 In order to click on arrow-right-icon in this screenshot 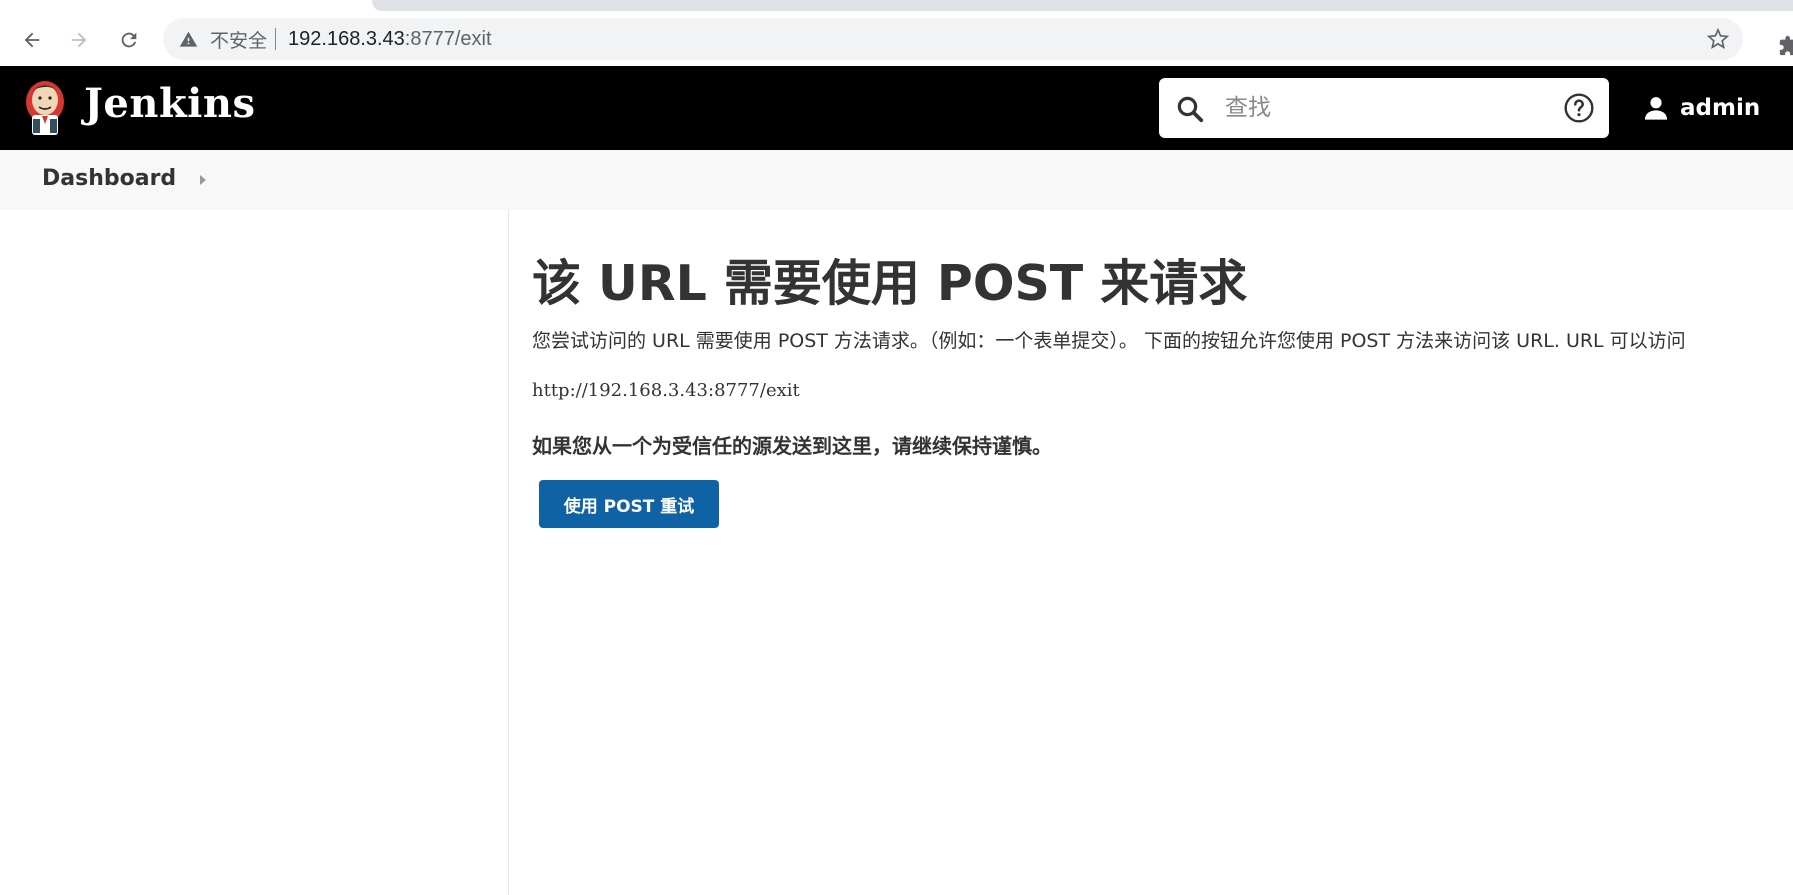, I will do `click(79, 40)`.